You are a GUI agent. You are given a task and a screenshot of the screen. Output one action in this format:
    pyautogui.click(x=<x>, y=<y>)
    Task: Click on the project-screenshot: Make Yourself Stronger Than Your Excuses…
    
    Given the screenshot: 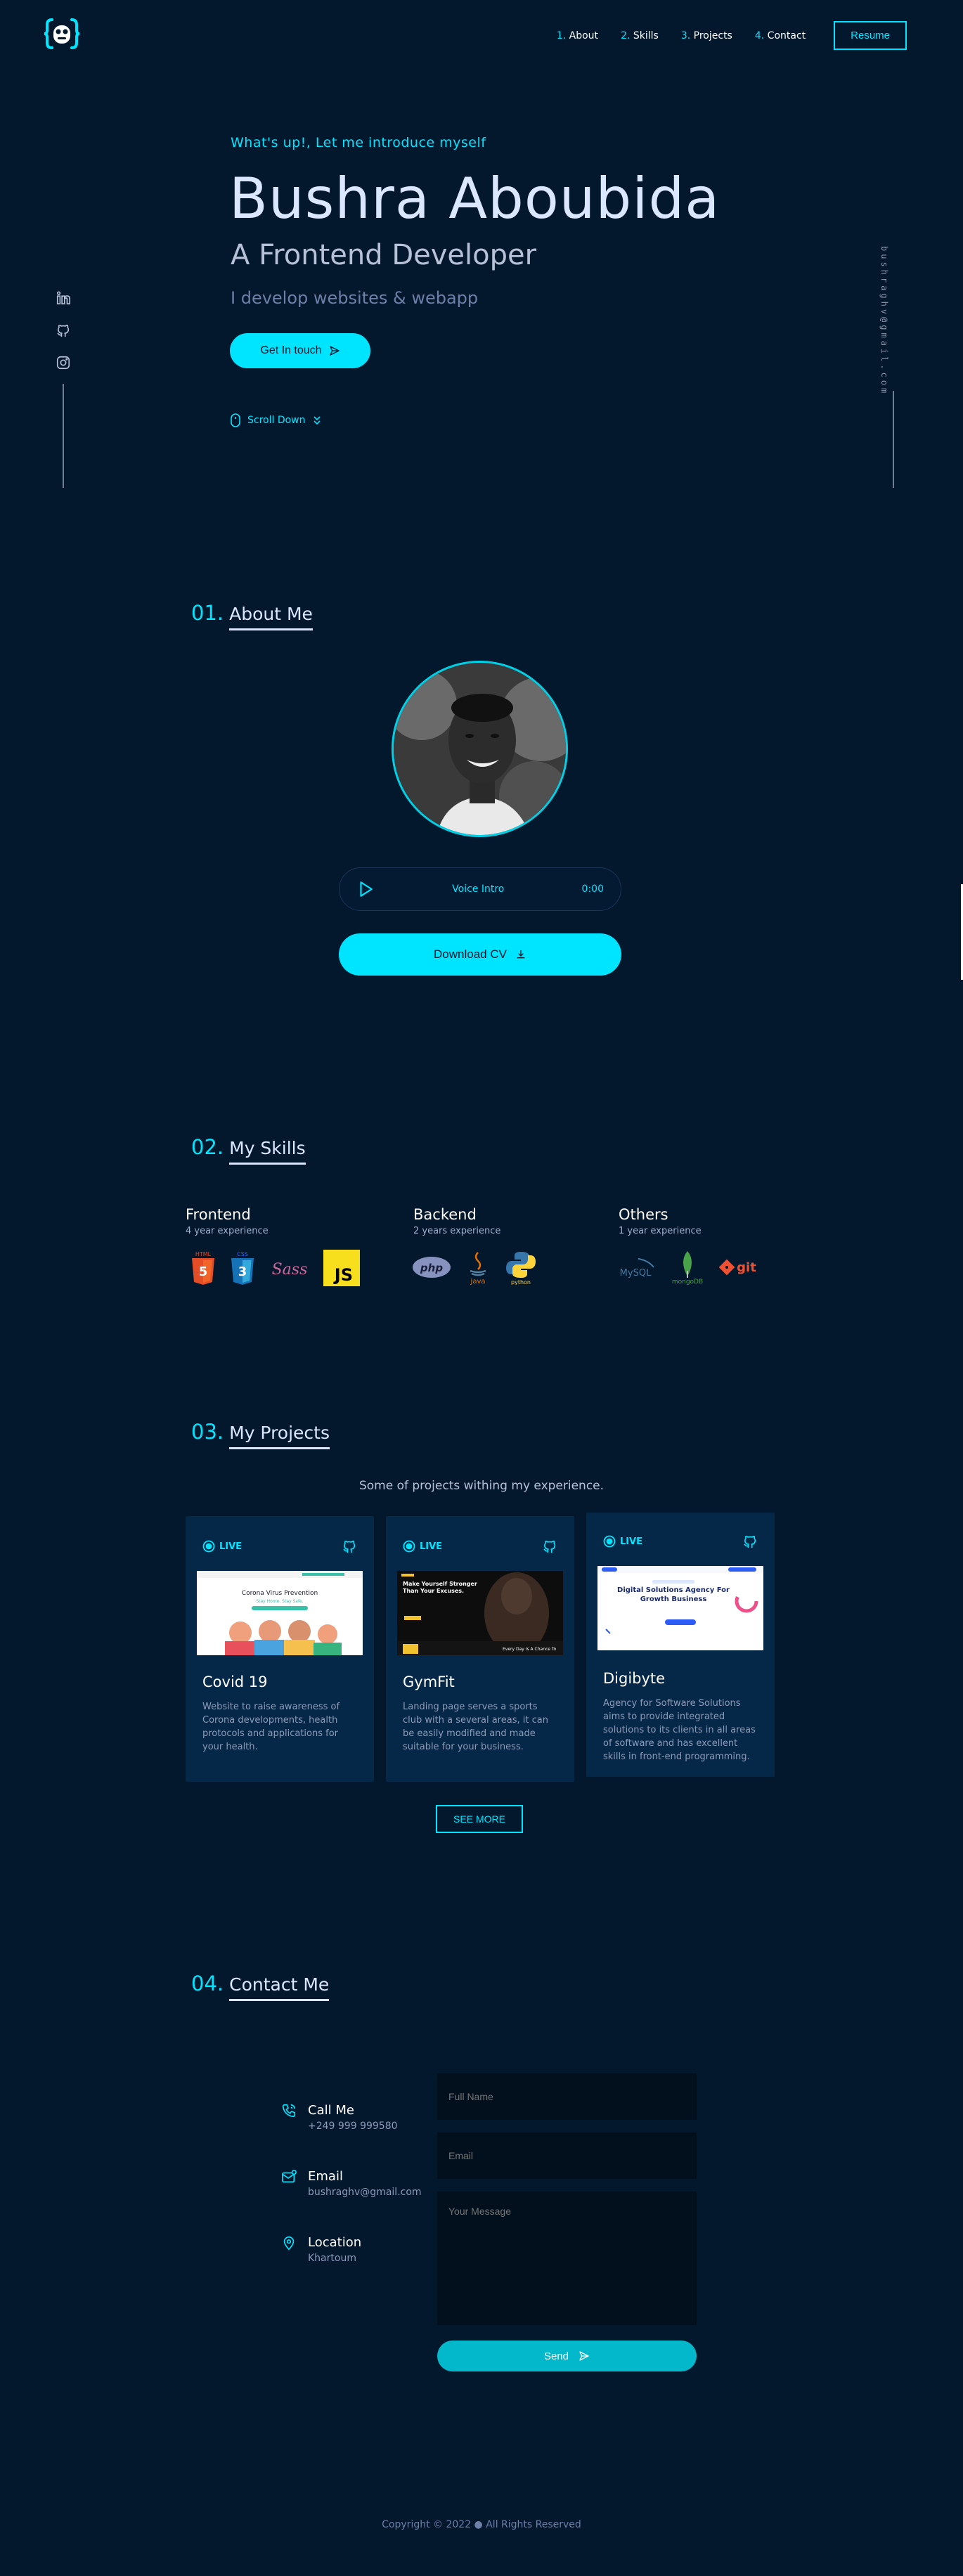 What is the action you would take?
    pyautogui.click(x=480, y=1613)
    